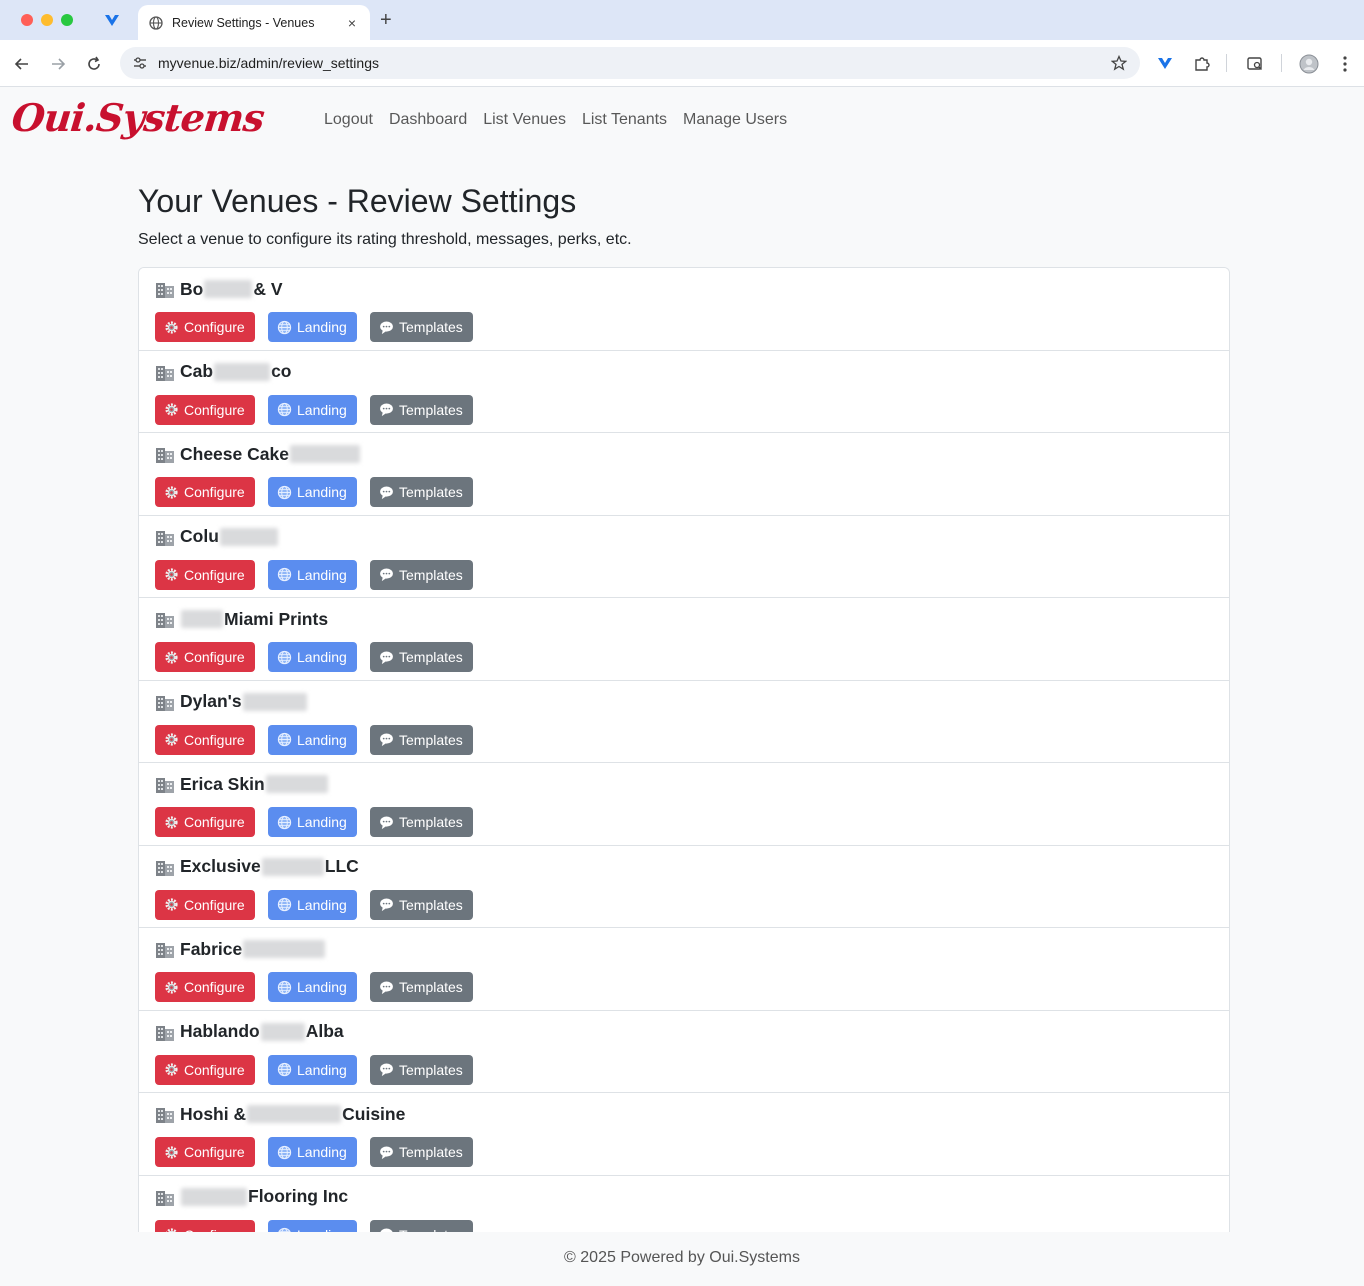  I want to click on brand-logo: Oui.Systems, so click(138, 117).